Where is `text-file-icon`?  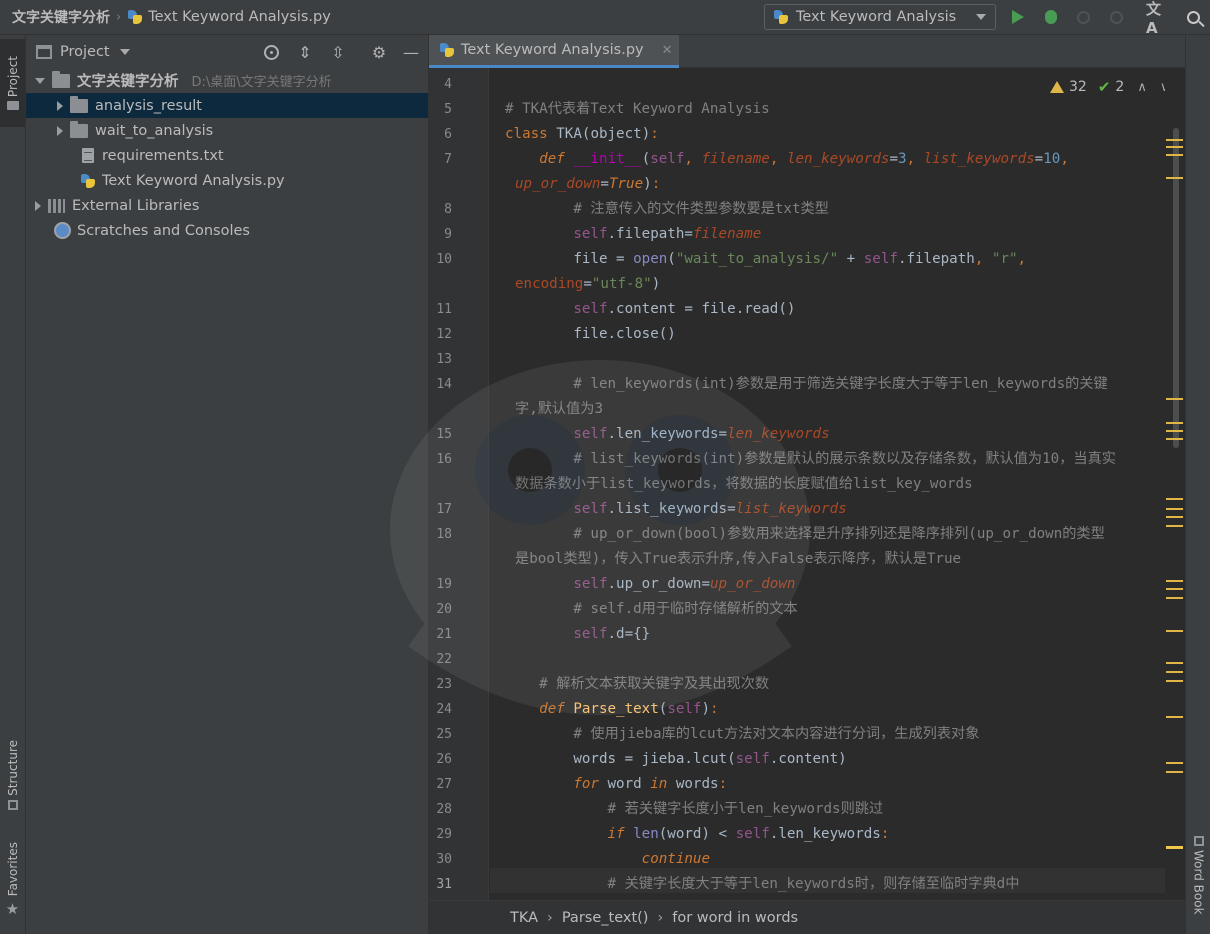
text-file-icon is located at coordinates (88, 155).